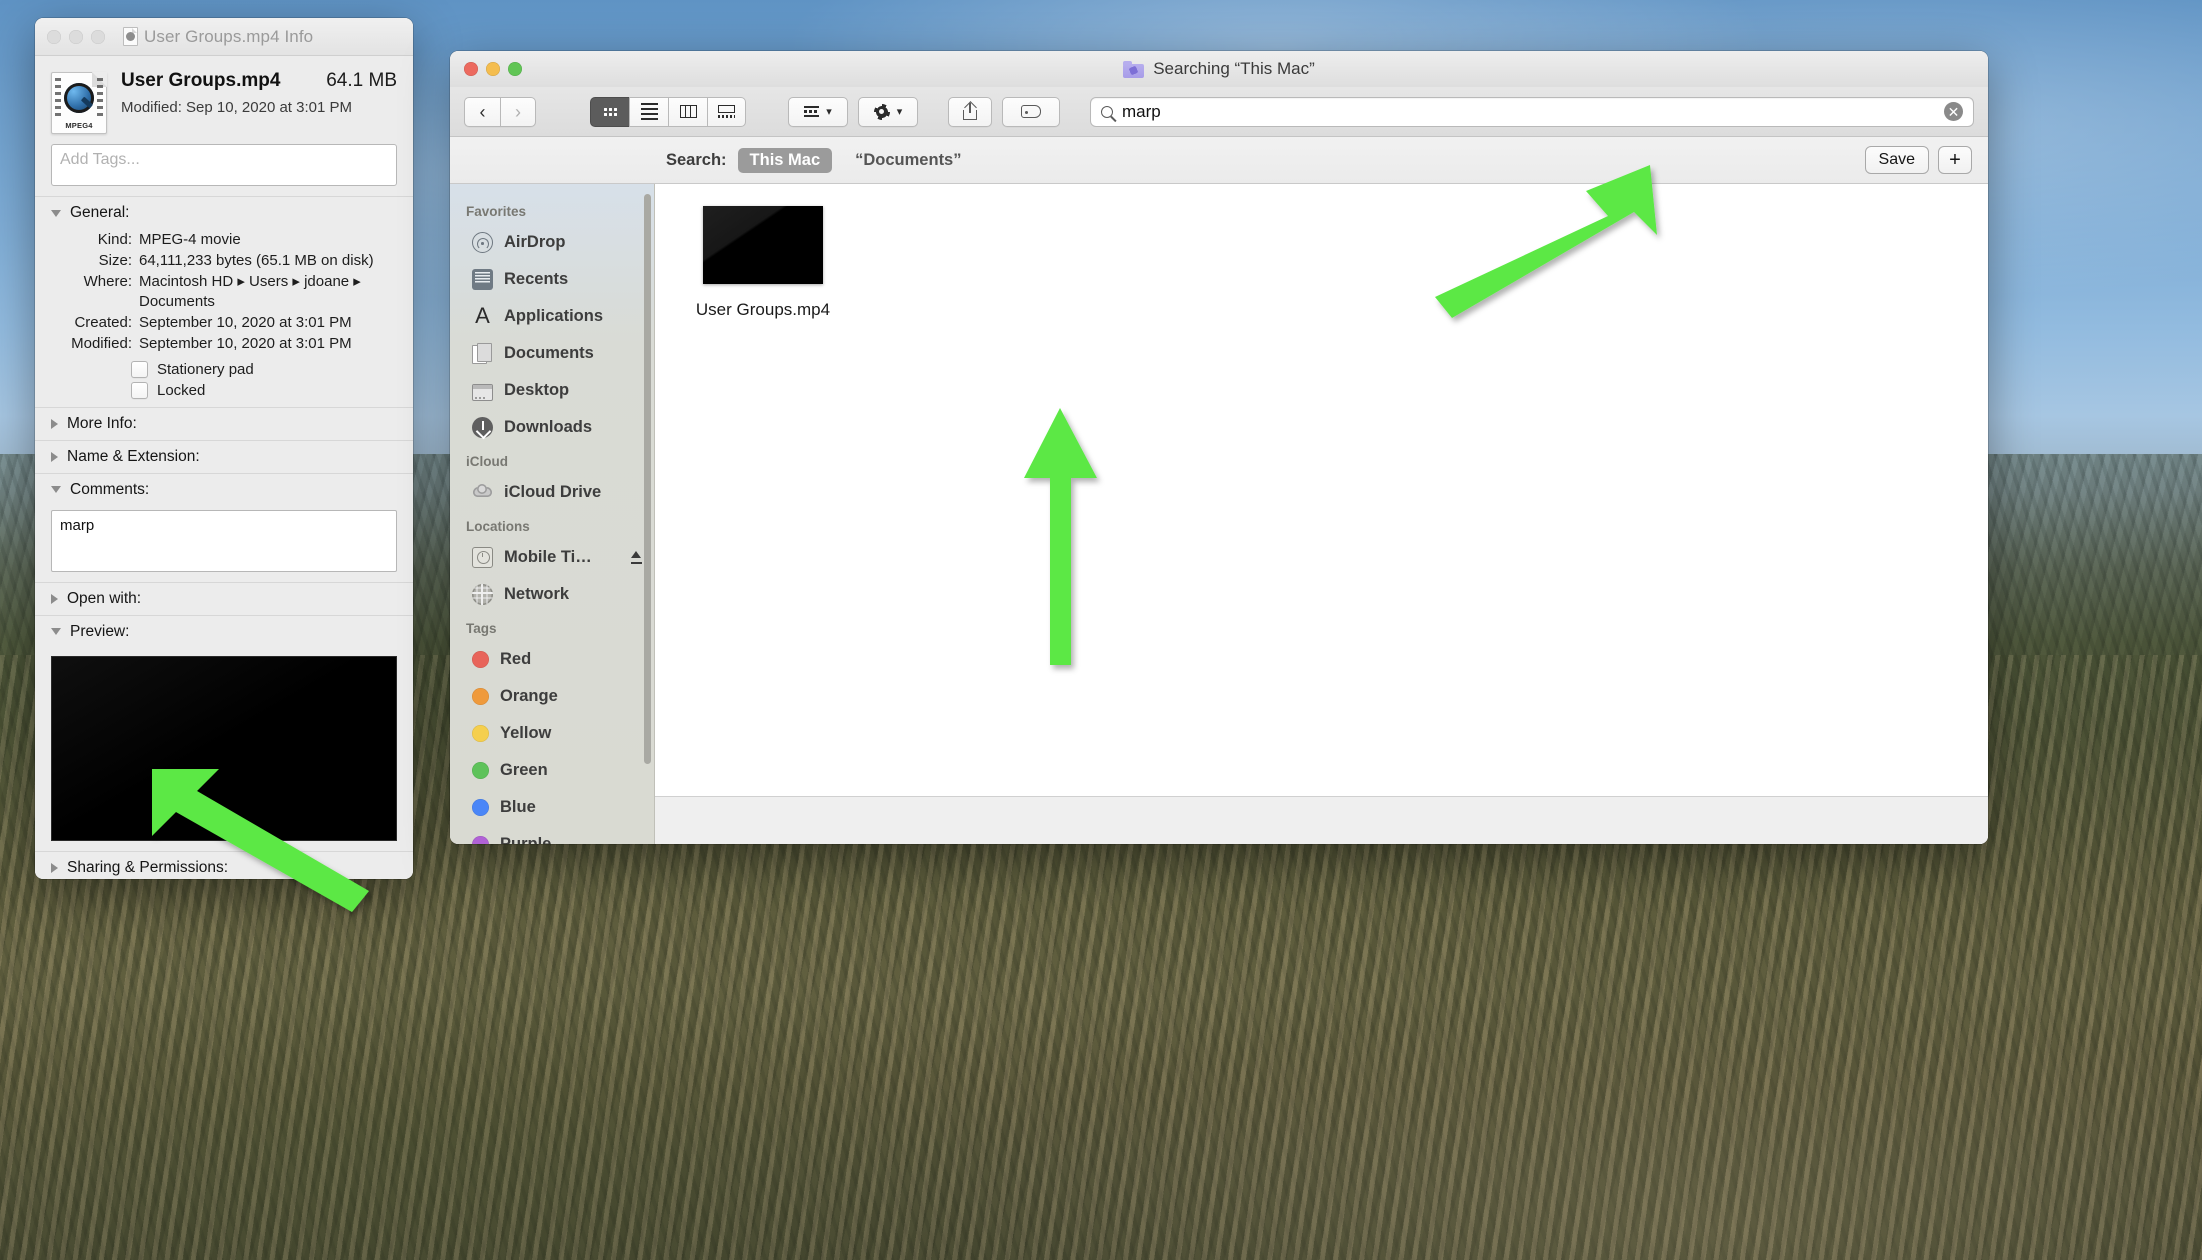  I want to click on add-criteria-button: +, so click(1955, 160).